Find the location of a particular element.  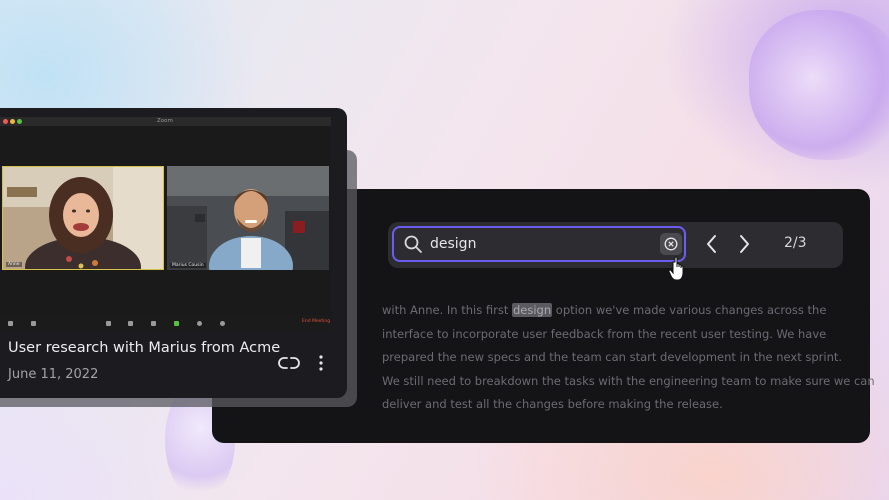

search-bar: 2/3 is located at coordinates (615, 251).